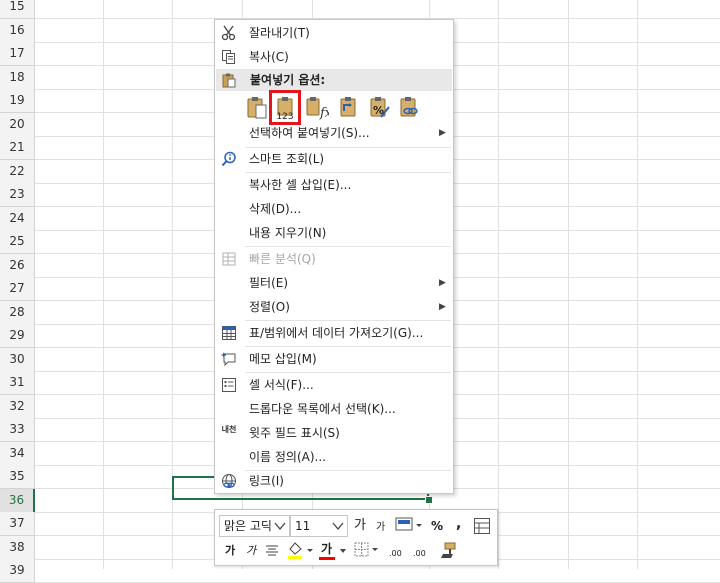 The height and width of the screenshot is (583, 720). What do you see at coordinates (17, 477) in the screenshot?
I see `row-header: 35` at bounding box center [17, 477].